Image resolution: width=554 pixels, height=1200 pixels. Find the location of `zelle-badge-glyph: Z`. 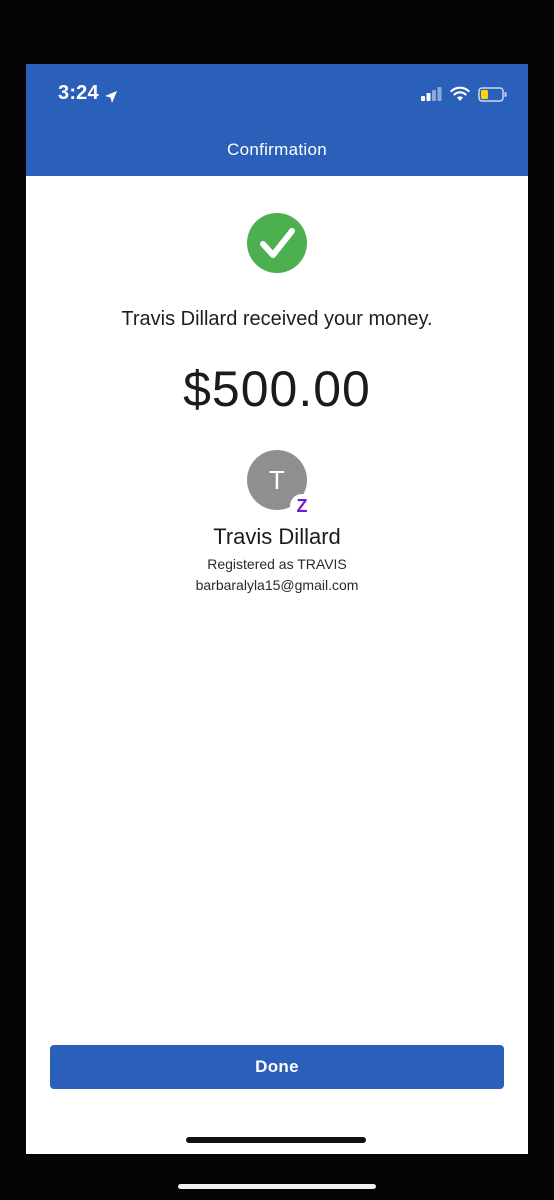

zelle-badge-glyph: Z is located at coordinates (302, 506).